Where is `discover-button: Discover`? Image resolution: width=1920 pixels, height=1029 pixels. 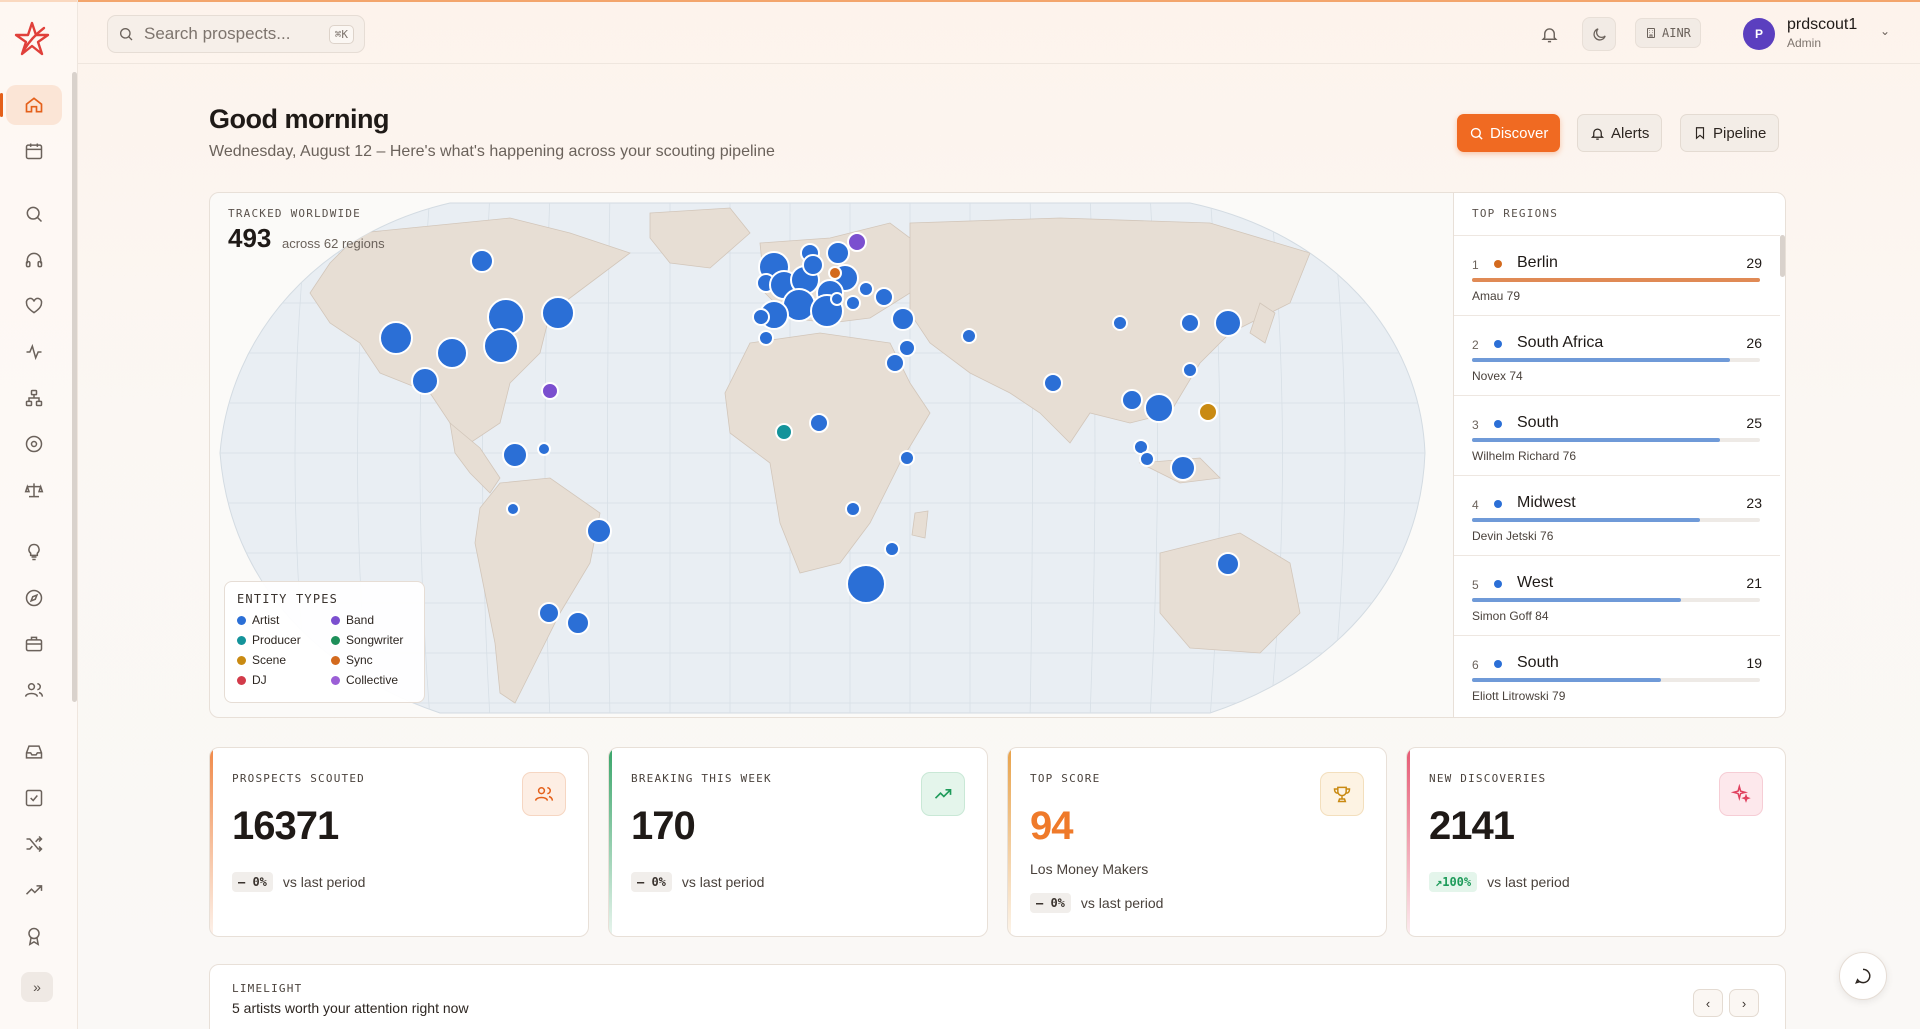
discover-button: Discover is located at coordinates (1509, 133).